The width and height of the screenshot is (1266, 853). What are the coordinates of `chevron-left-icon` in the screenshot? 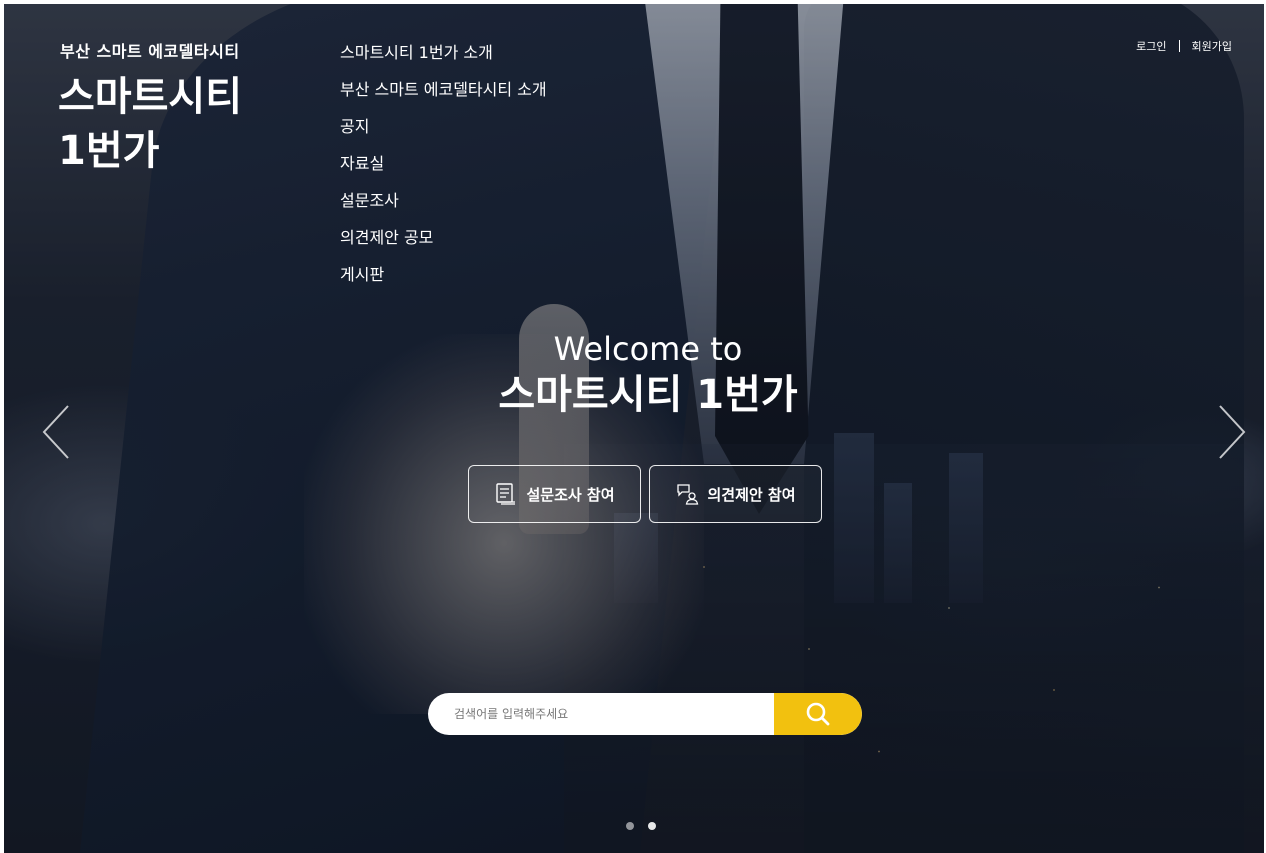 It's located at (55, 432).